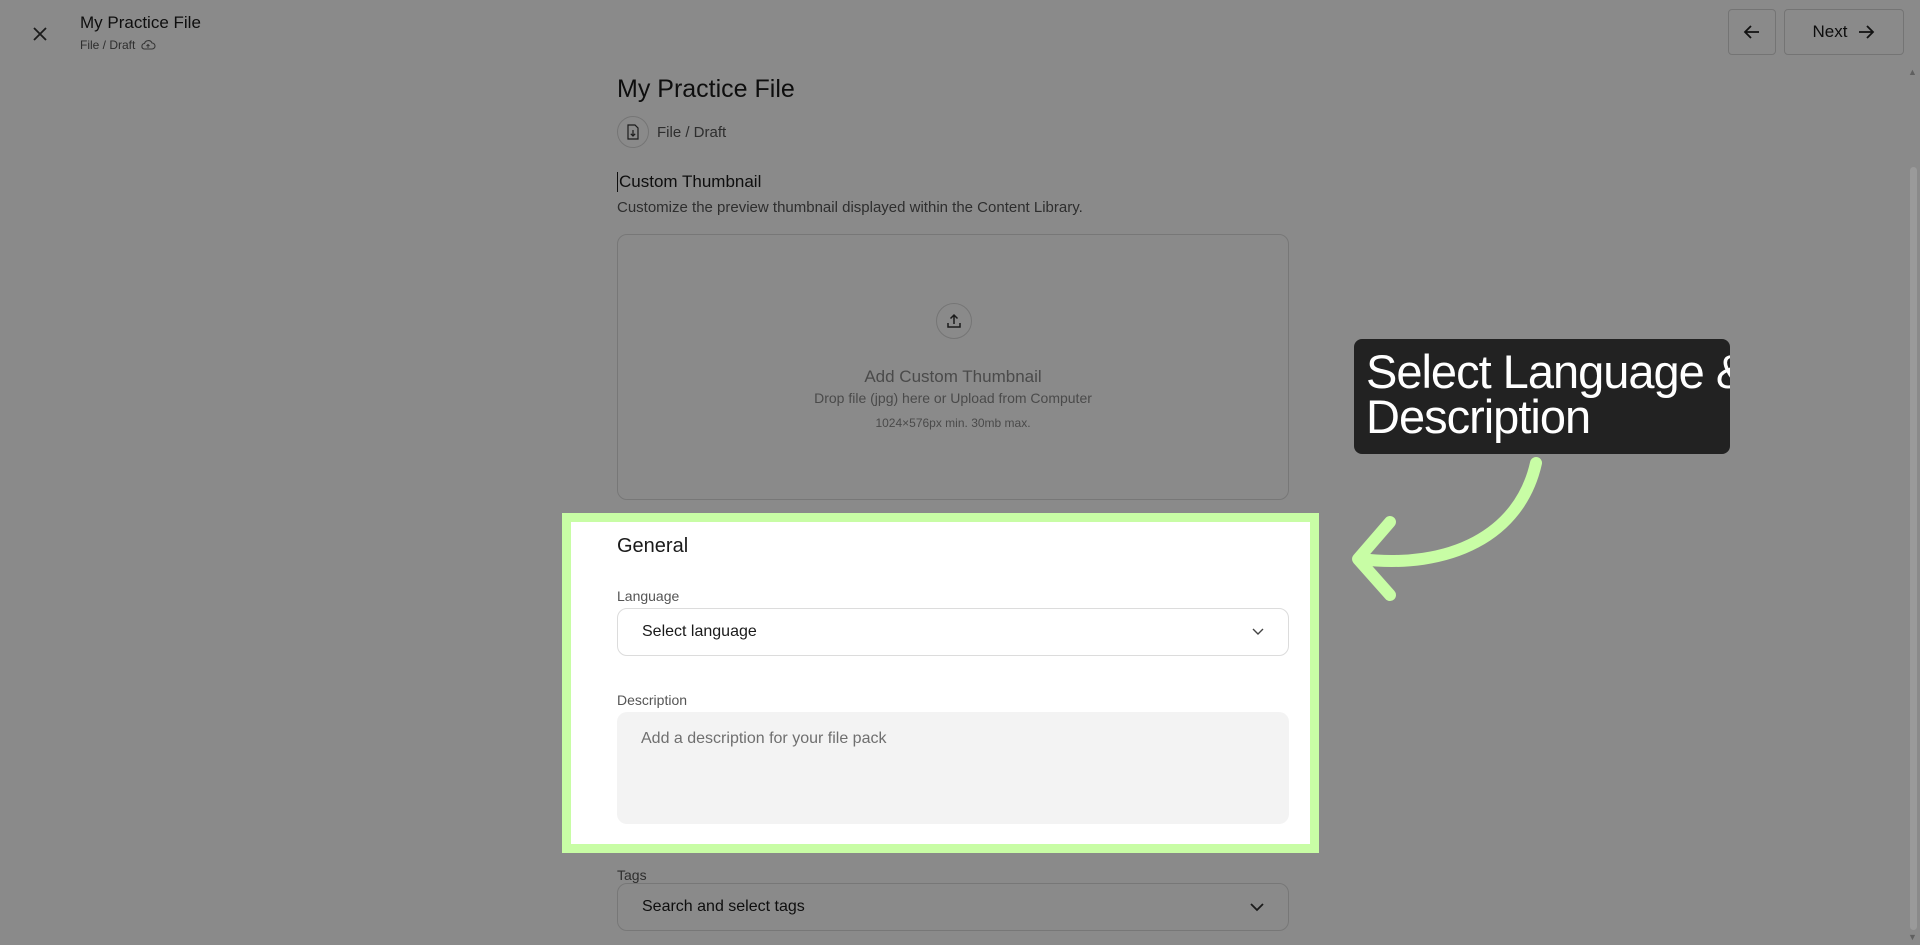 The height and width of the screenshot is (945, 1920). Describe the element at coordinates (689, 182) in the screenshot. I see `thumbnail-heading: Custom Thumbnail` at that location.